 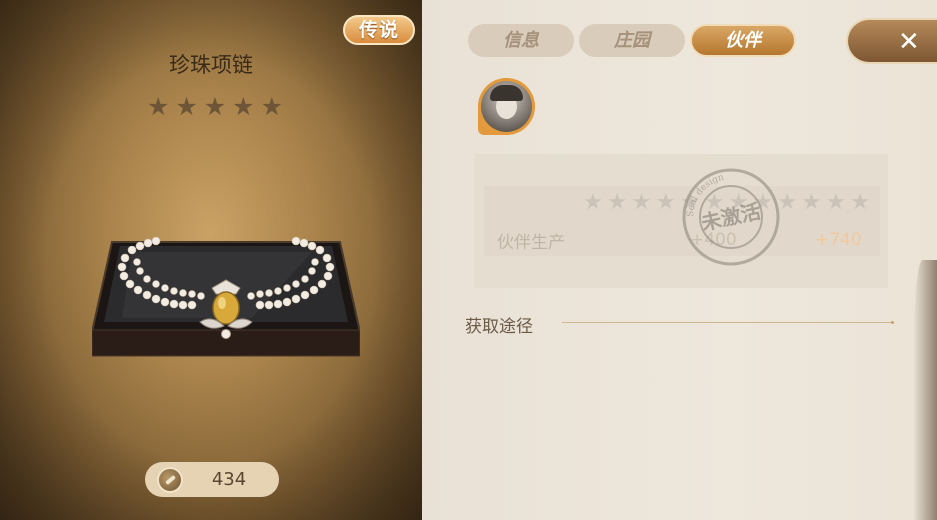 I want to click on item-star-rating: ★ ★ ★ ★ ★, so click(x=215, y=107).